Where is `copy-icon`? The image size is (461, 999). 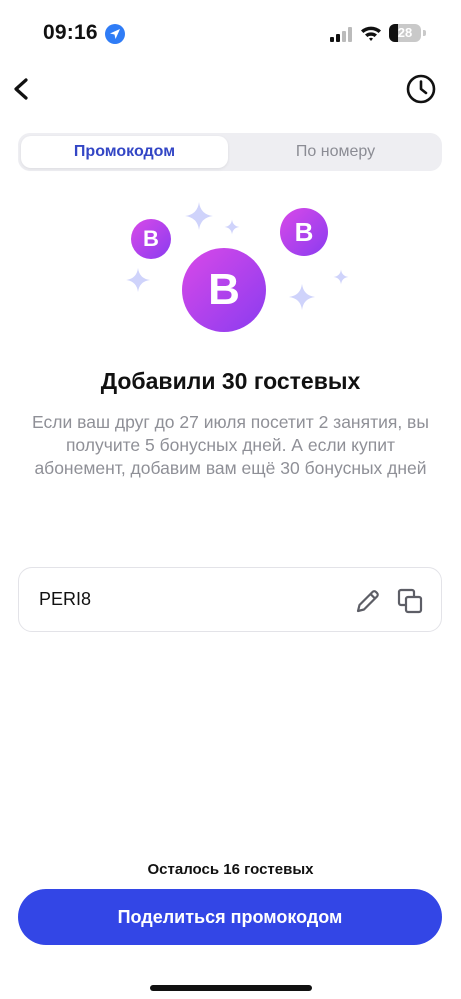
copy-icon is located at coordinates (410, 601).